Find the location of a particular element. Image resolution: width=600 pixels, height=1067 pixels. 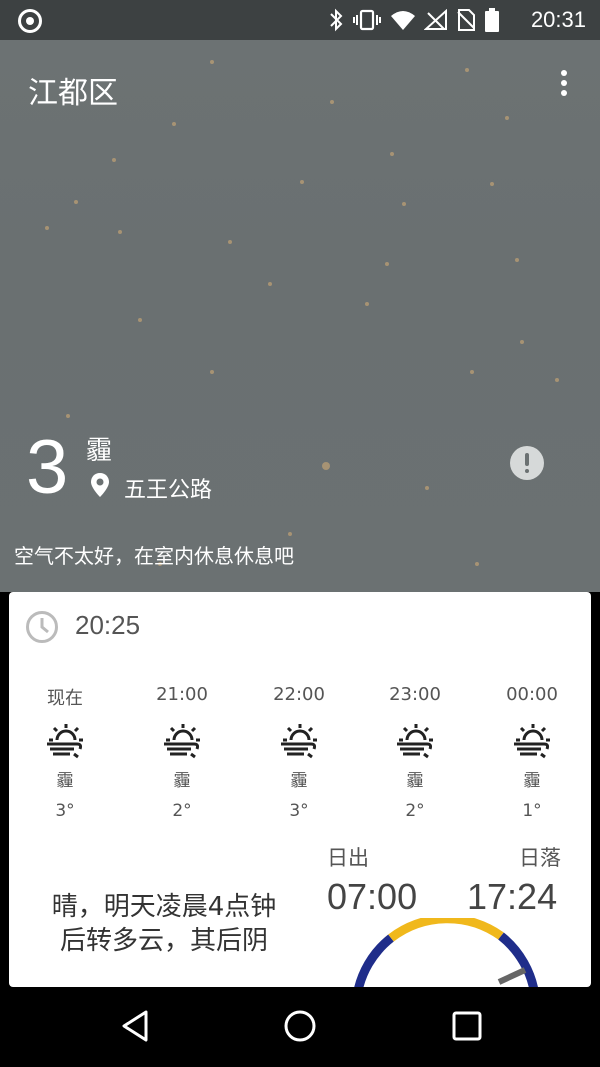

hour-time: 现在 is located at coordinates (65, 698).